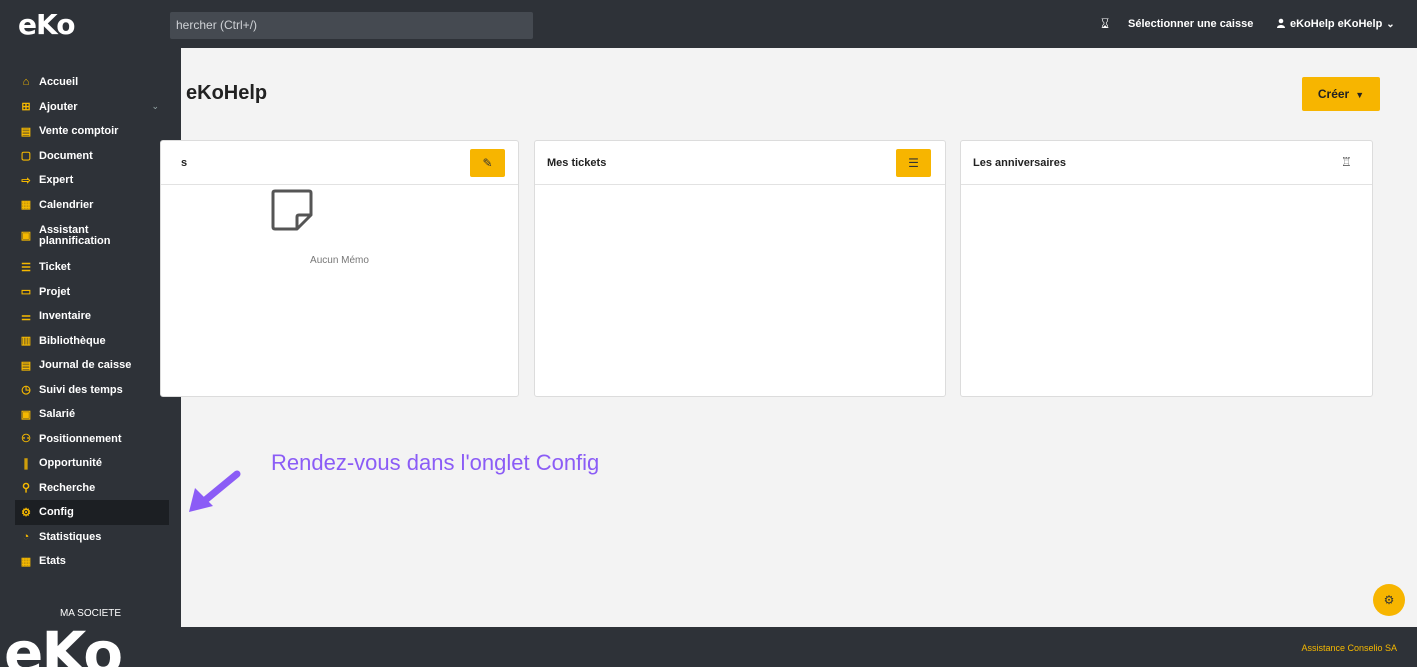  I want to click on group-icon: ⚇, so click(26, 439).